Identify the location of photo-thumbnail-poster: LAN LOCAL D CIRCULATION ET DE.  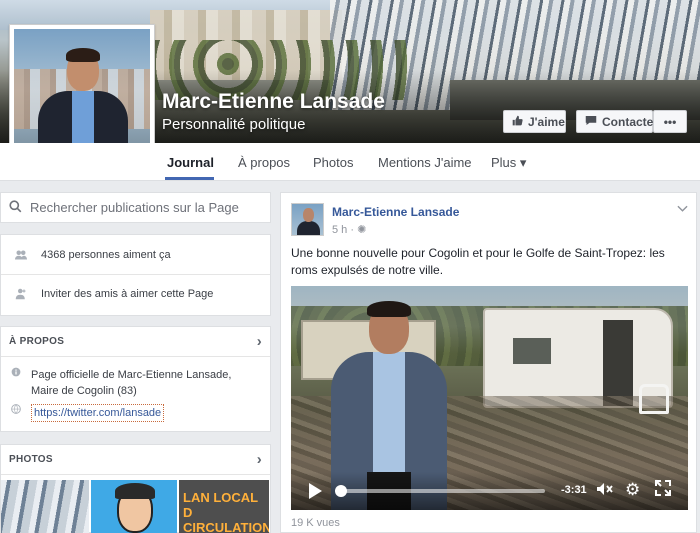
(224, 506).